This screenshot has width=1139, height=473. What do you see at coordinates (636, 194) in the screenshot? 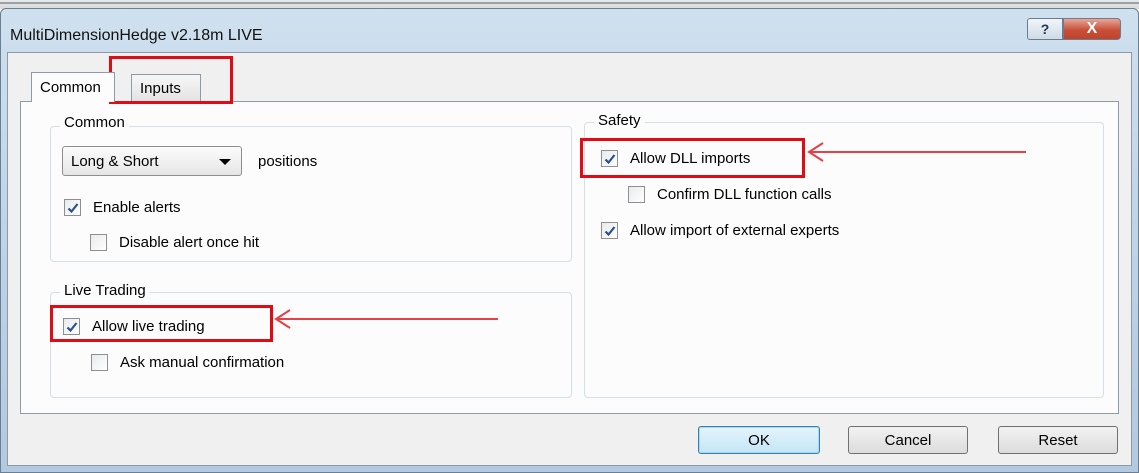
I see `confirm-dll-function-calls-checkbox` at bounding box center [636, 194].